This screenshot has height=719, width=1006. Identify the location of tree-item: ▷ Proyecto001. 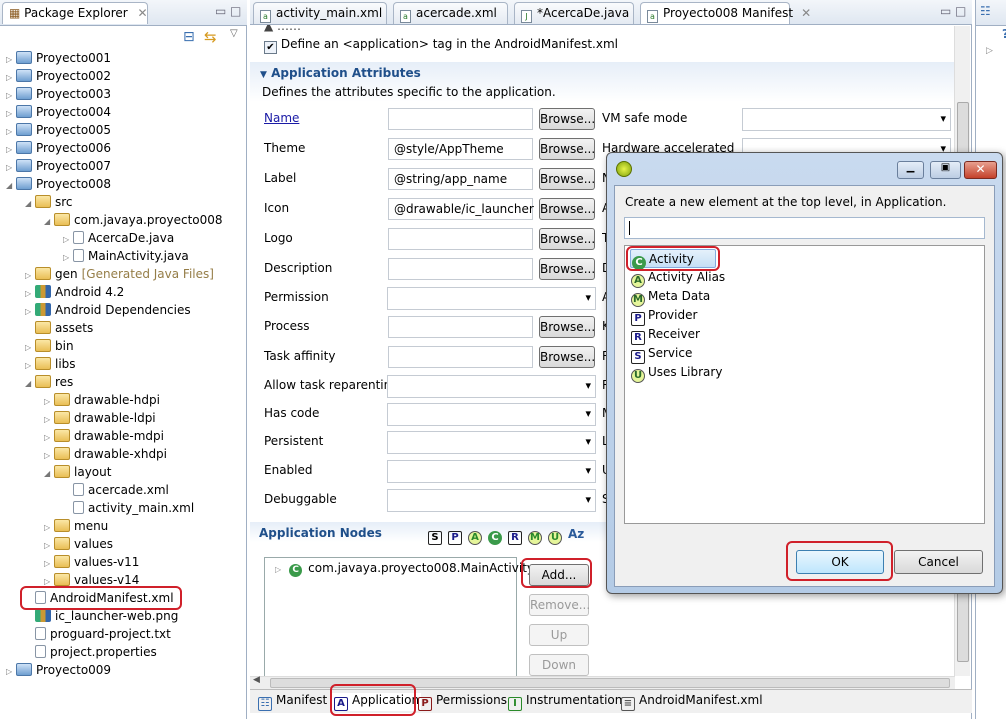
(58, 58).